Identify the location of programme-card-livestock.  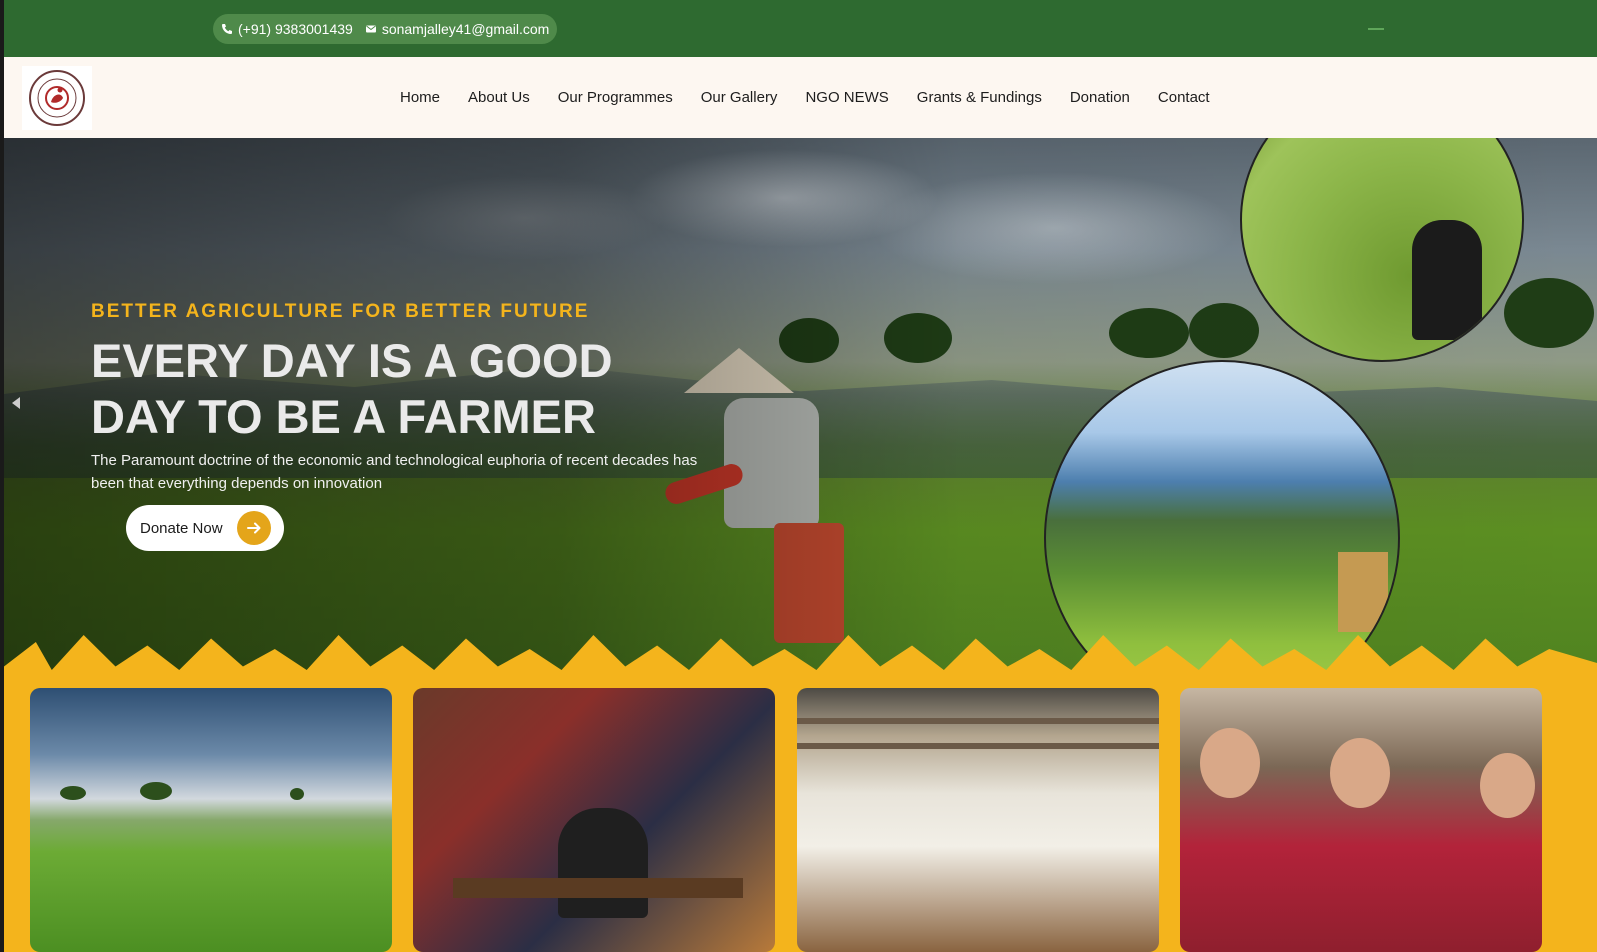
(978, 820).